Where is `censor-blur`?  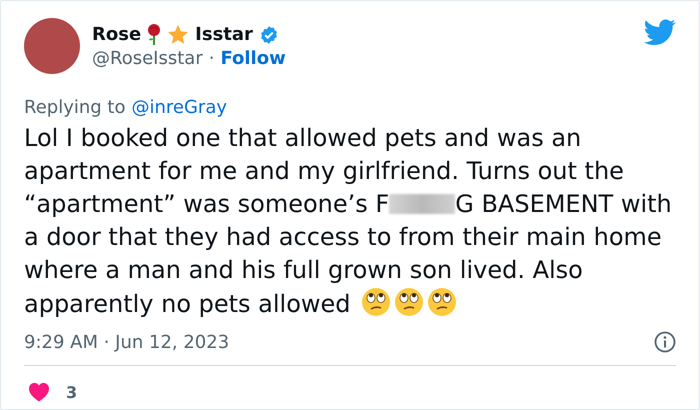 censor-blur is located at coordinates (422, 204).